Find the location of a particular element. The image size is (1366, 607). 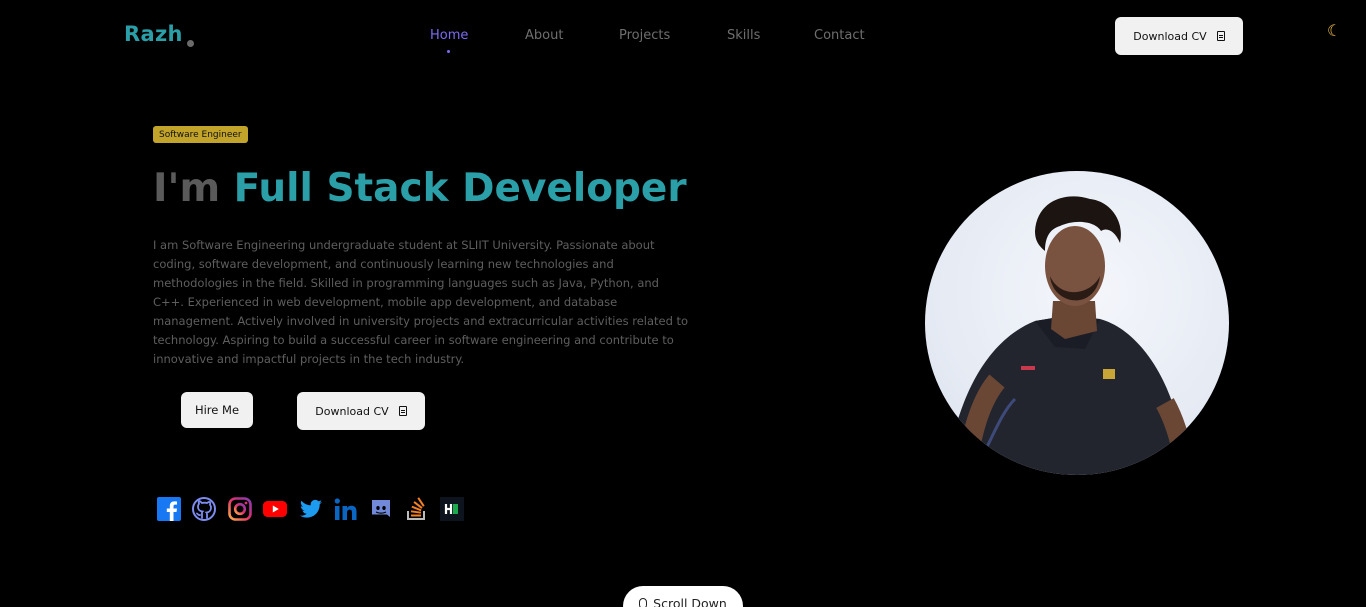

nav-projects: Projects is located at coordinates (644, 35).